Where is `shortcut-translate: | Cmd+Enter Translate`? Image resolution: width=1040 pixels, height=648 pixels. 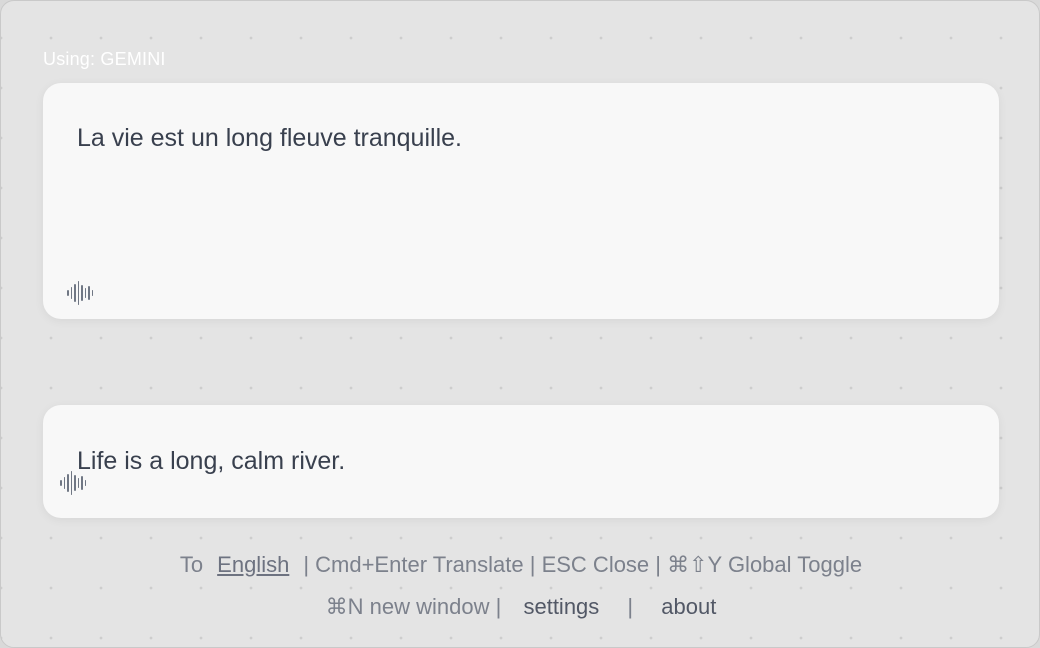
shortcut-translate: | Cmd+Enter Translate is located at coordinates (413, 564).